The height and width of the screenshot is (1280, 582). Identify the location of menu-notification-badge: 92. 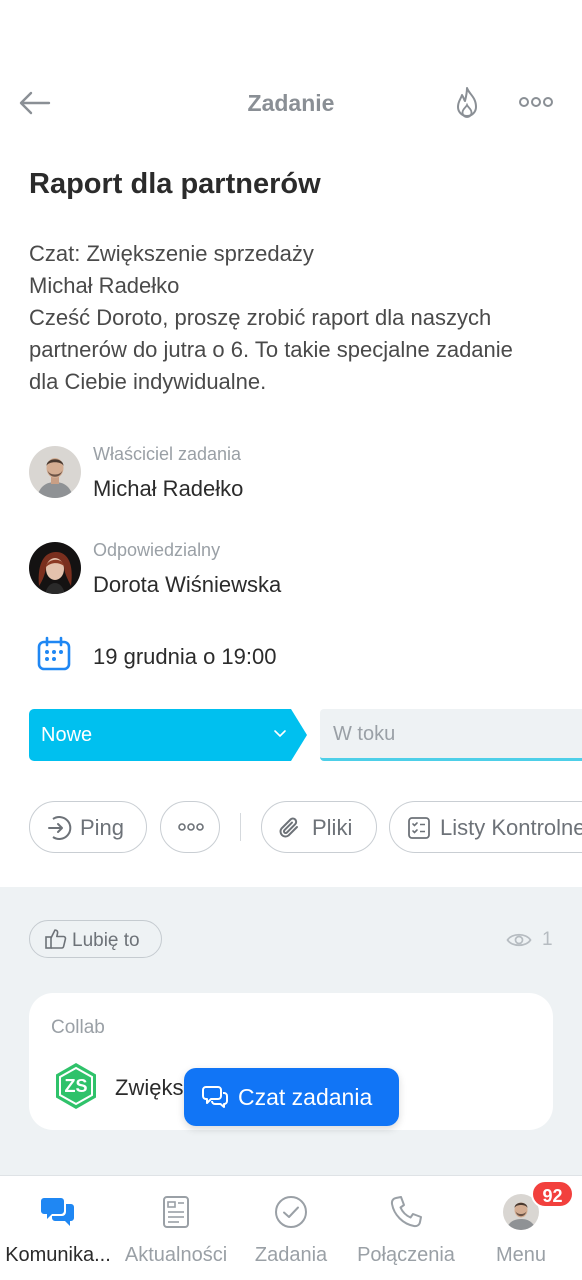
(552, 1194).